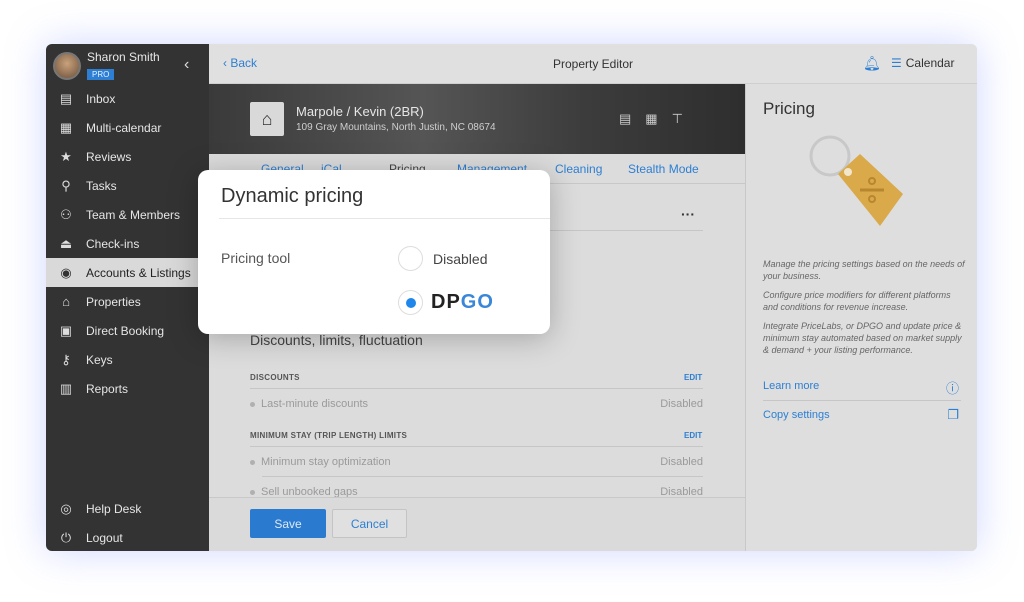 Image resolution: width=1024 pixels, height=602 pixels. I want to click on cancel-button: Cancel, so click(369, 523).